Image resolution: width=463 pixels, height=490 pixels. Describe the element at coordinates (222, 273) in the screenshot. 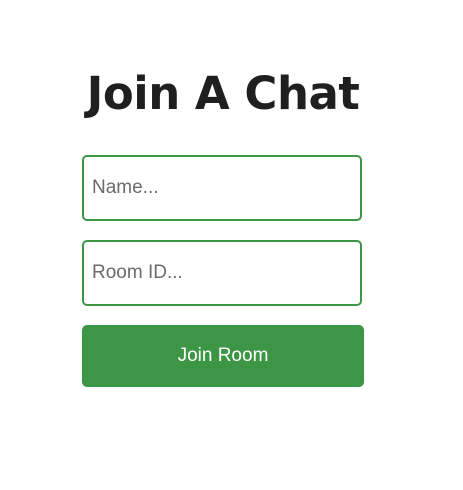

I see `room-id-input` at that location.